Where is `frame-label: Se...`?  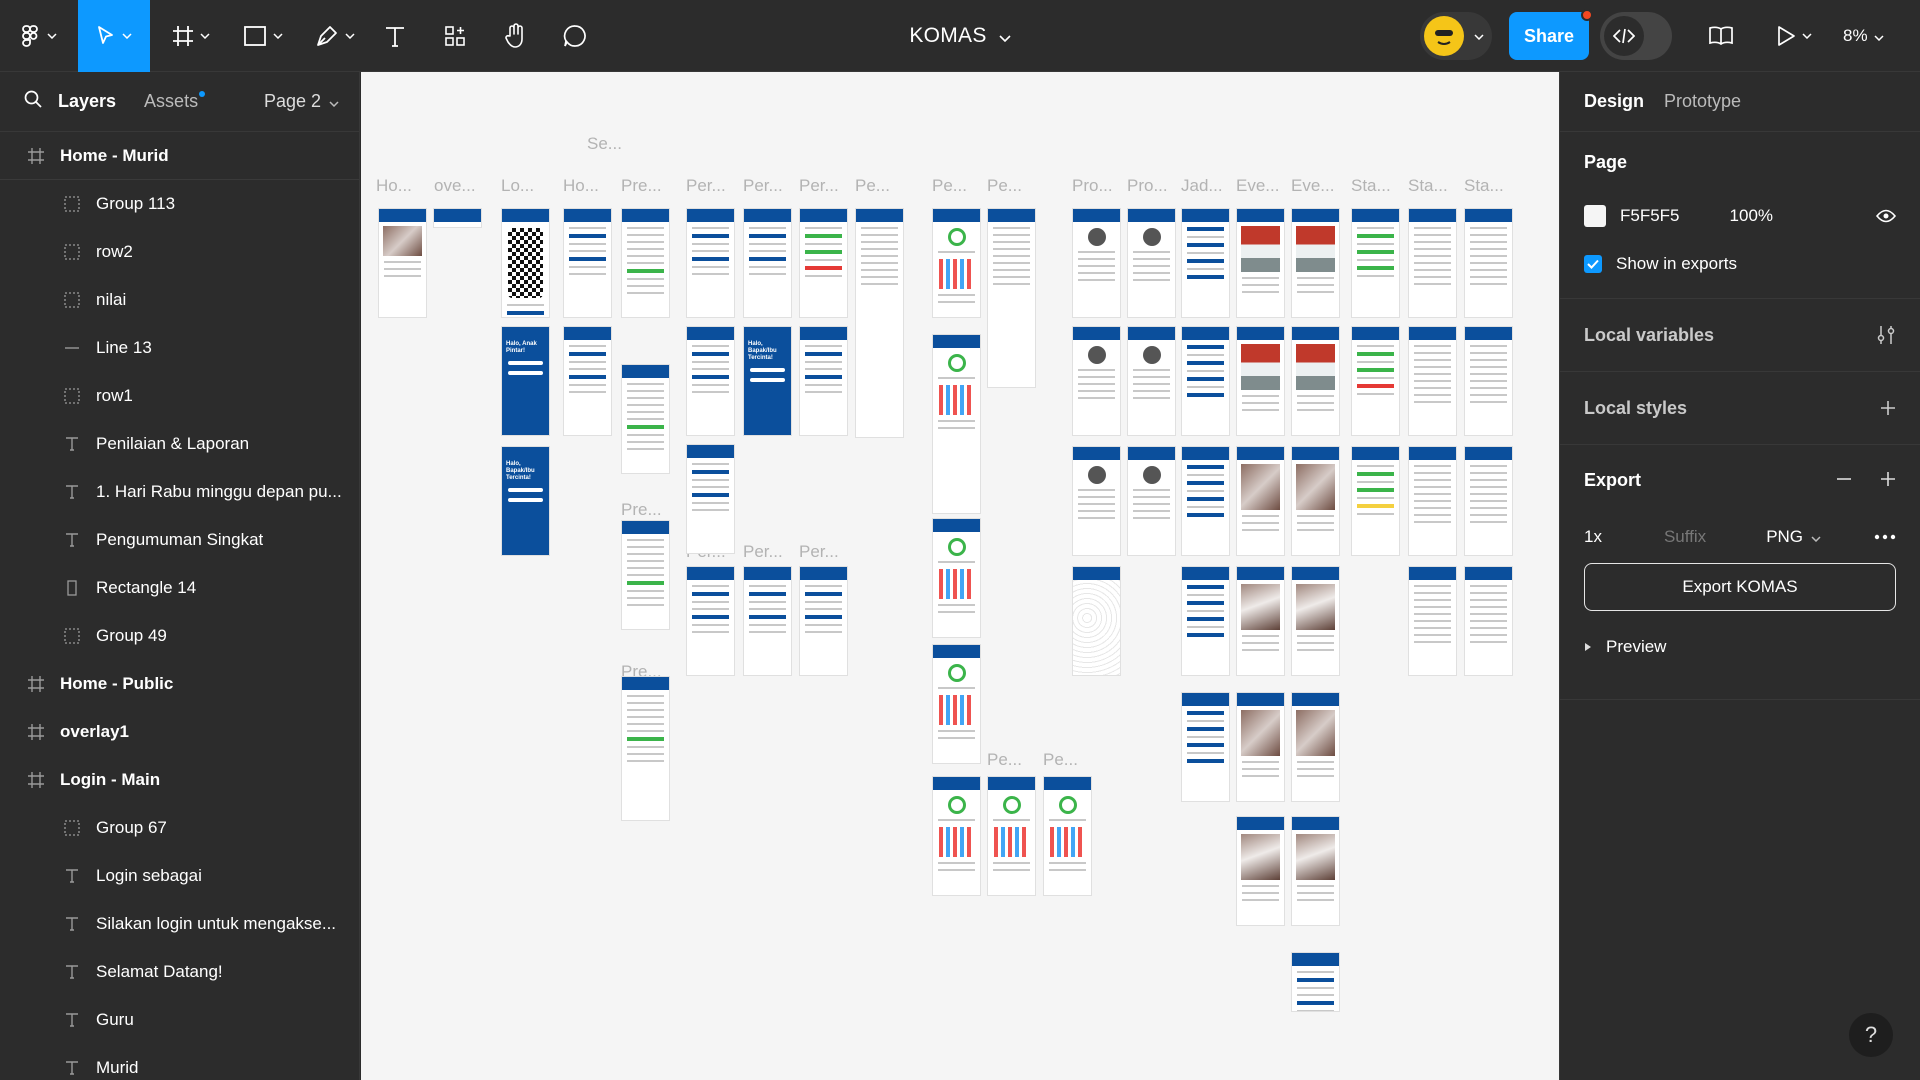
frame-label: Se... is located at coordinates (604, 144).